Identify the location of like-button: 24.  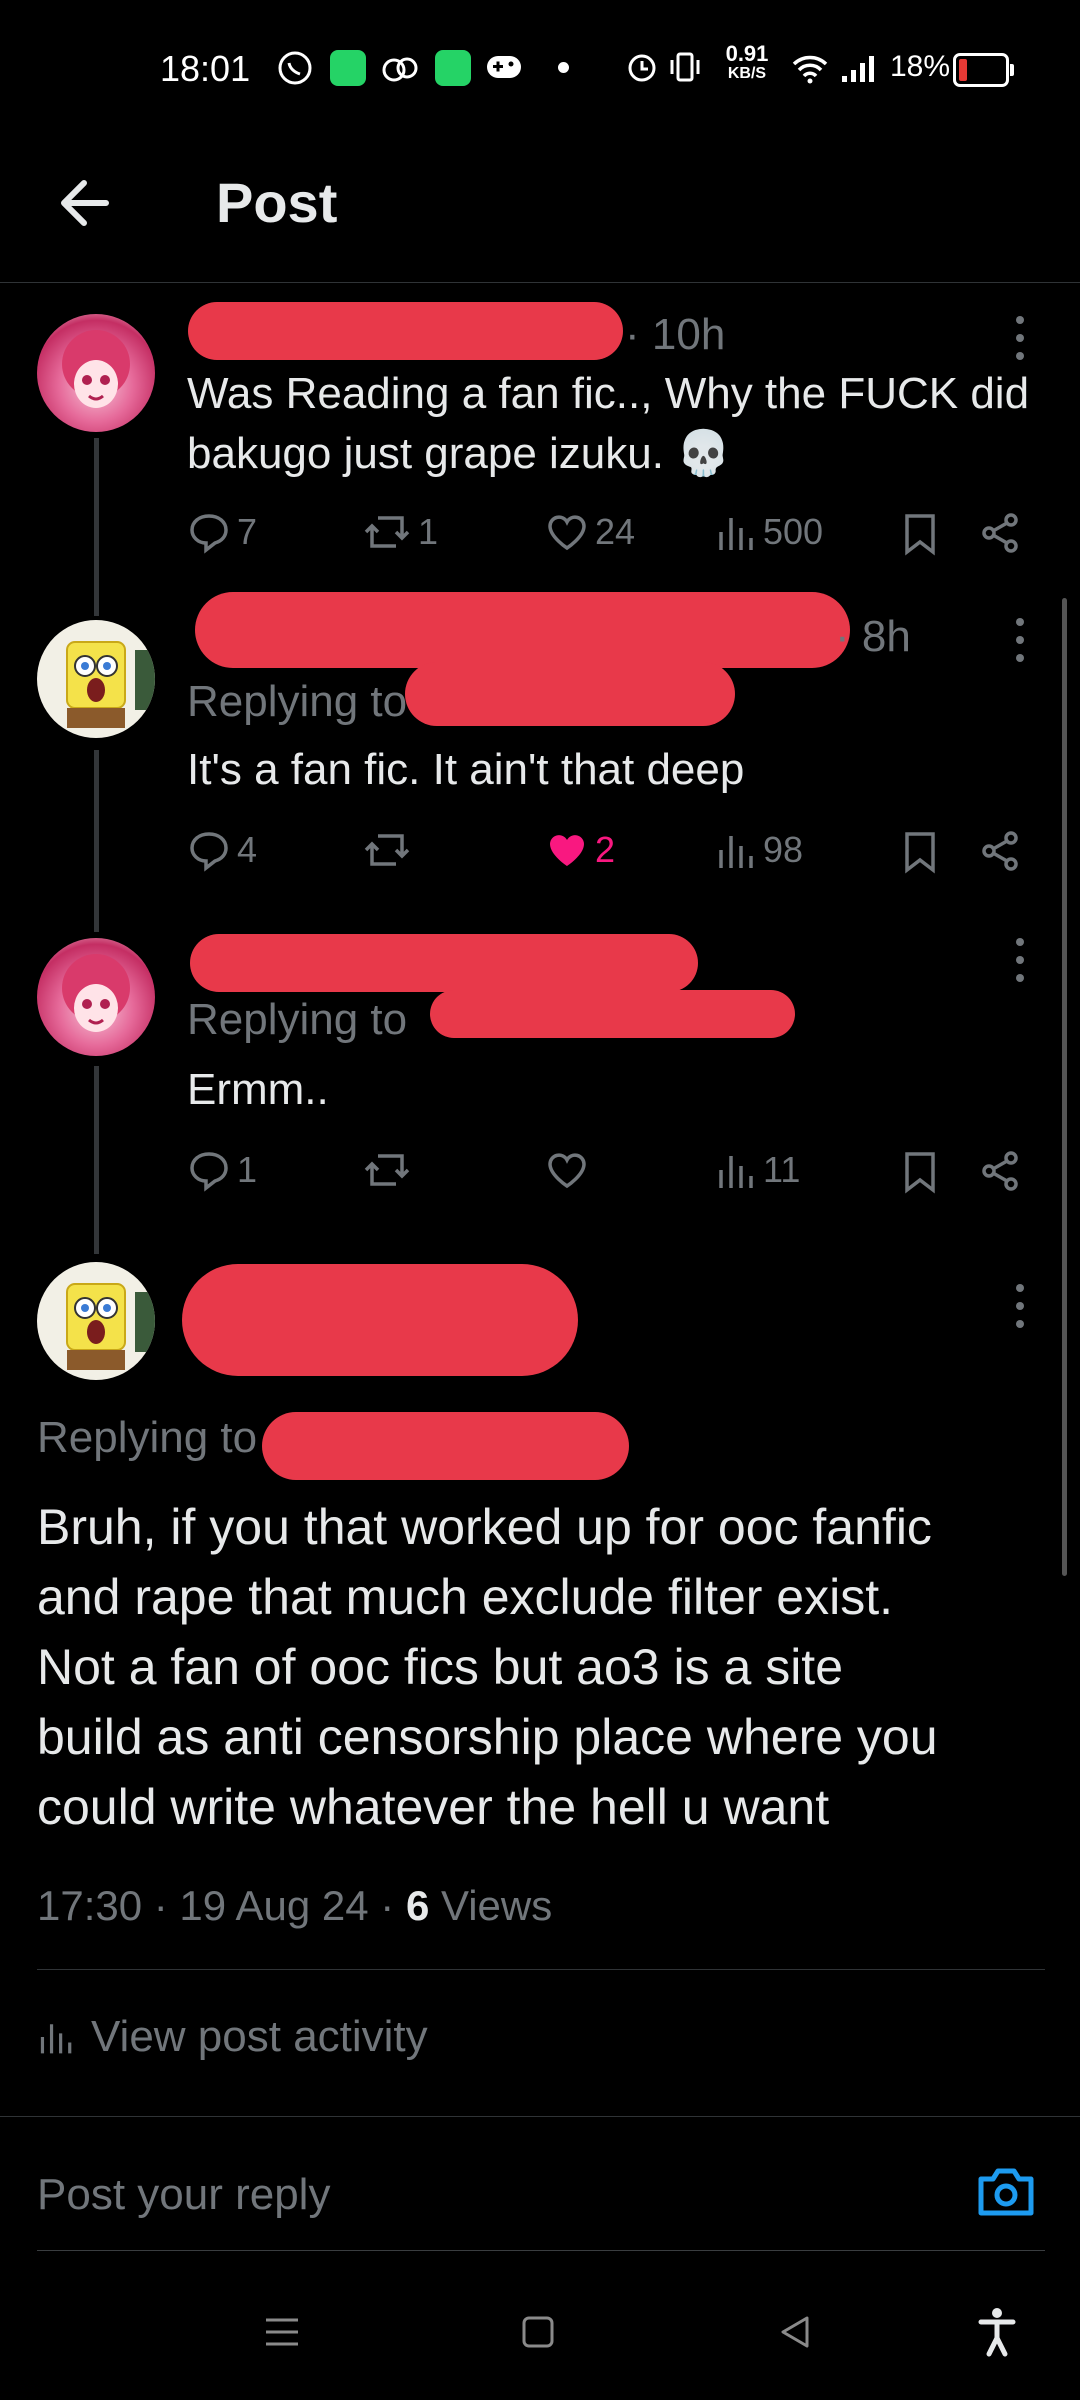
(590, 532).